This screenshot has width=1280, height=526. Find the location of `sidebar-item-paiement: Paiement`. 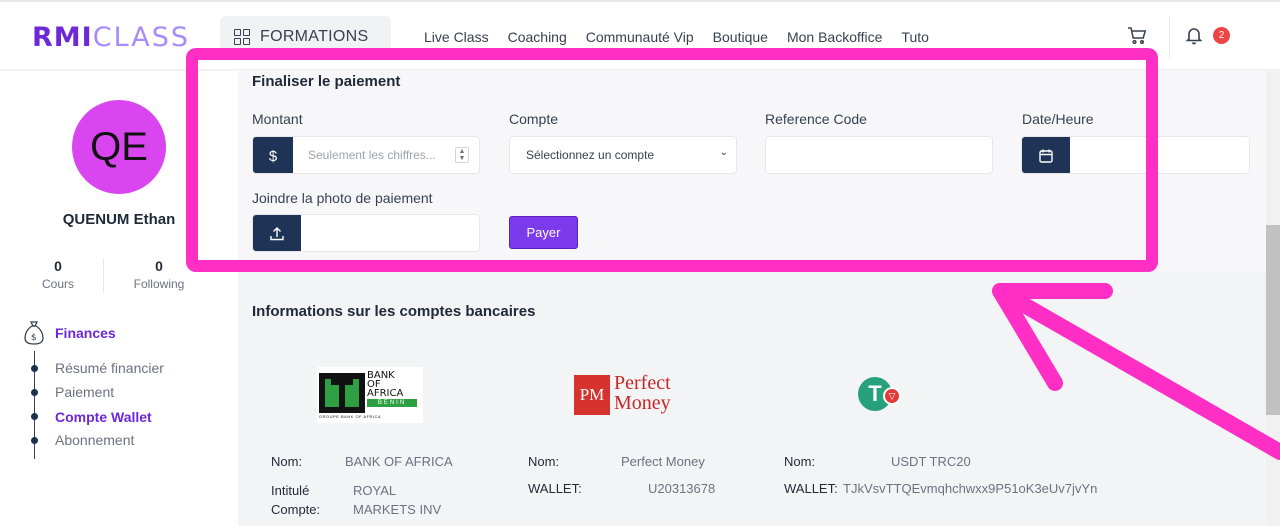

sidebar-item-paiement: Paiement is located at coordinates (84, 392).